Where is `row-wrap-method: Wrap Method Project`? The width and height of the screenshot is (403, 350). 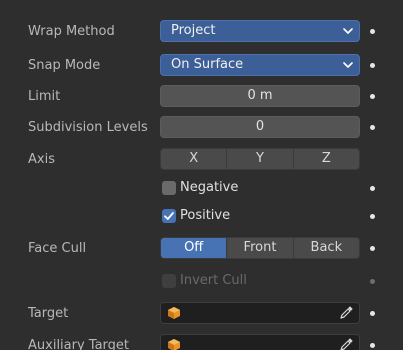
row-wrap-method: Wrap Method Project is located at coordinates (201, 32).